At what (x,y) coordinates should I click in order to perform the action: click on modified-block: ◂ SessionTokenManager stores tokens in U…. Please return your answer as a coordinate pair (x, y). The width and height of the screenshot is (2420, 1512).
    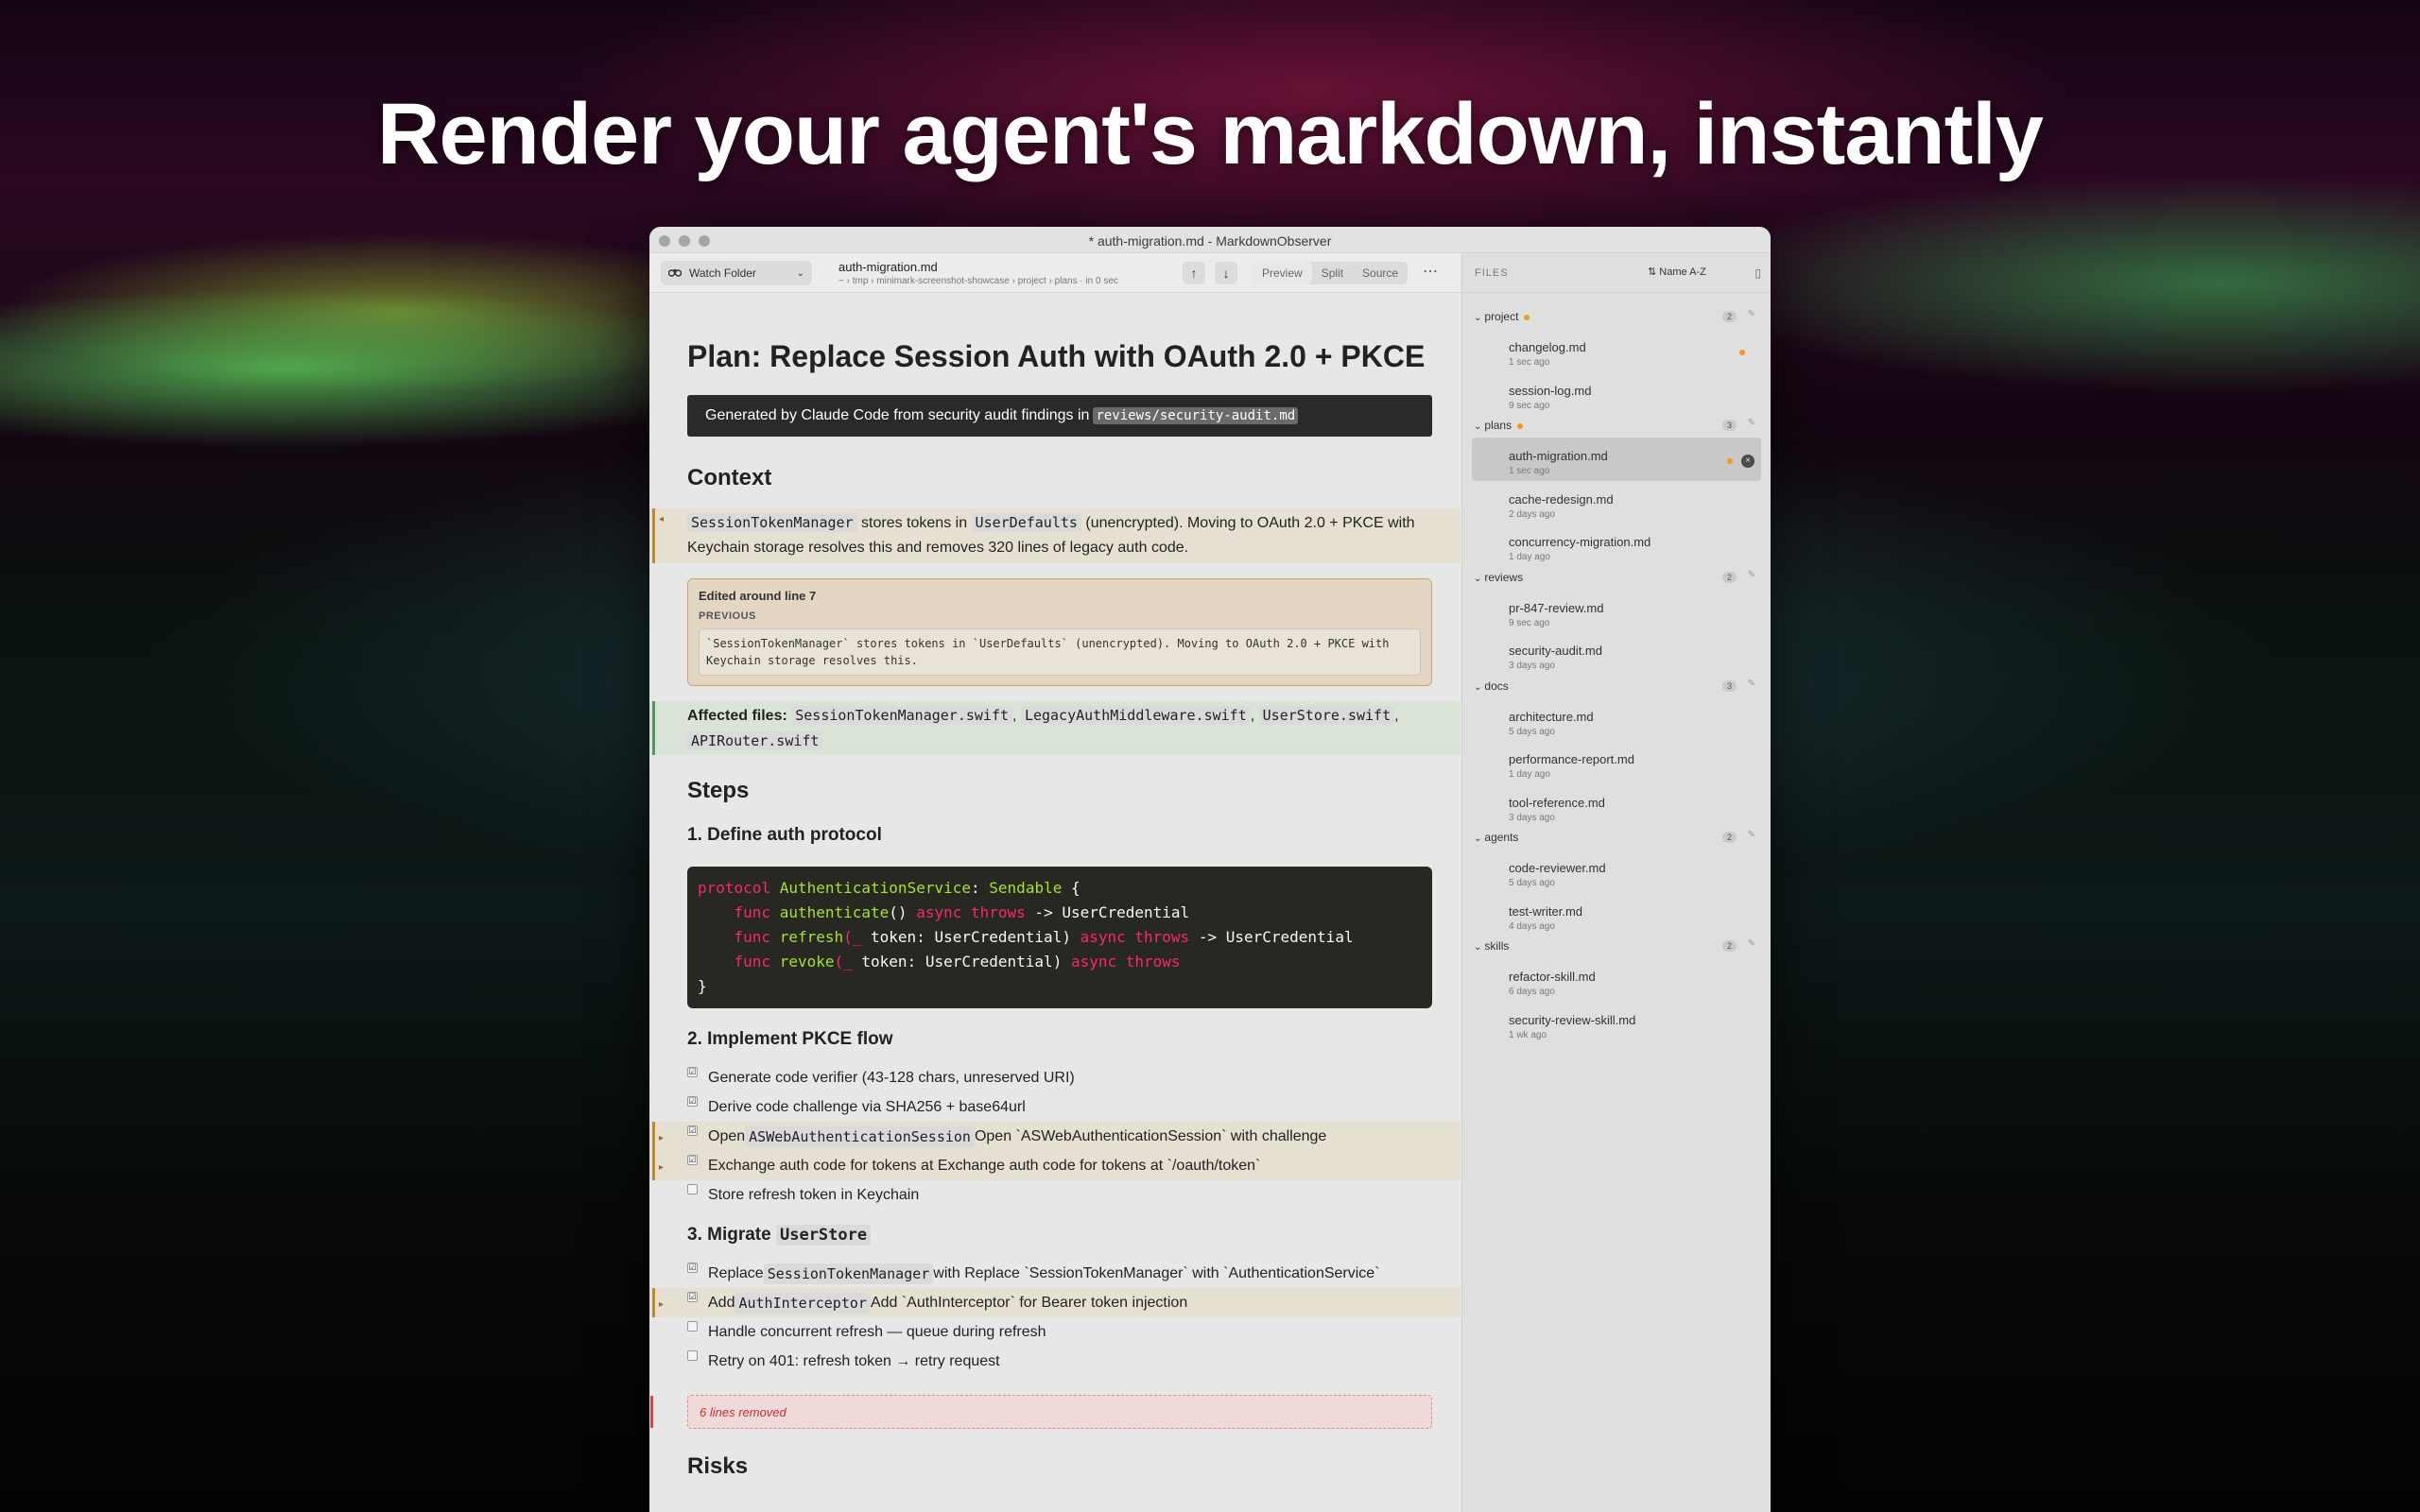
    Looking at the image, I should click on (1055, 535).